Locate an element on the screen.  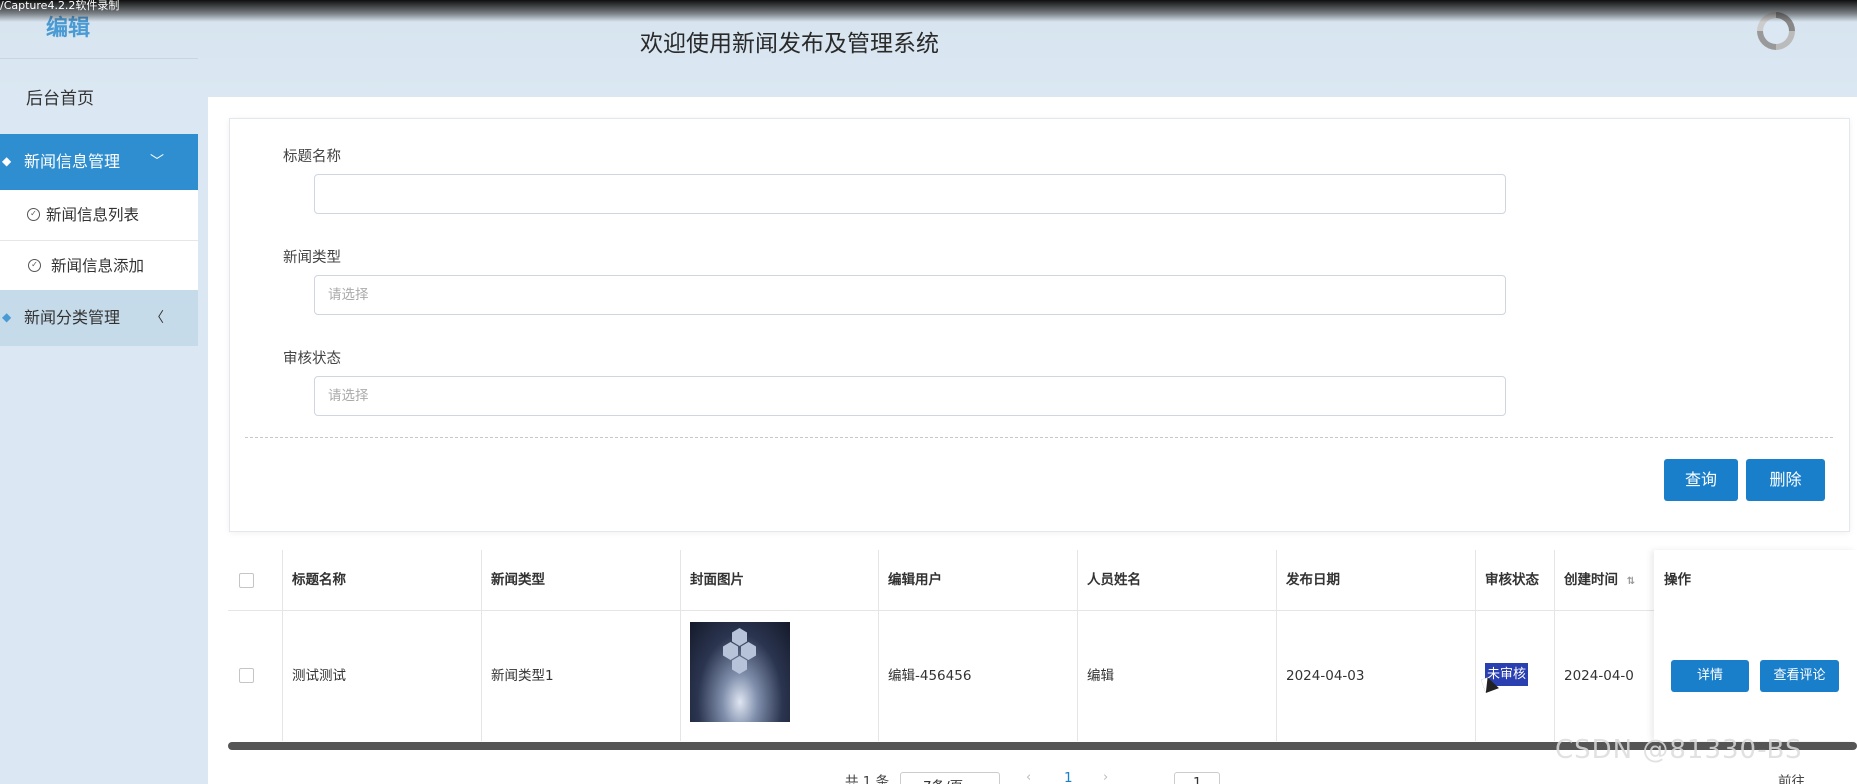
sidebar-group-news-category: ◆ 新闻分类管理 〈 is located at coordinates (99, 318).